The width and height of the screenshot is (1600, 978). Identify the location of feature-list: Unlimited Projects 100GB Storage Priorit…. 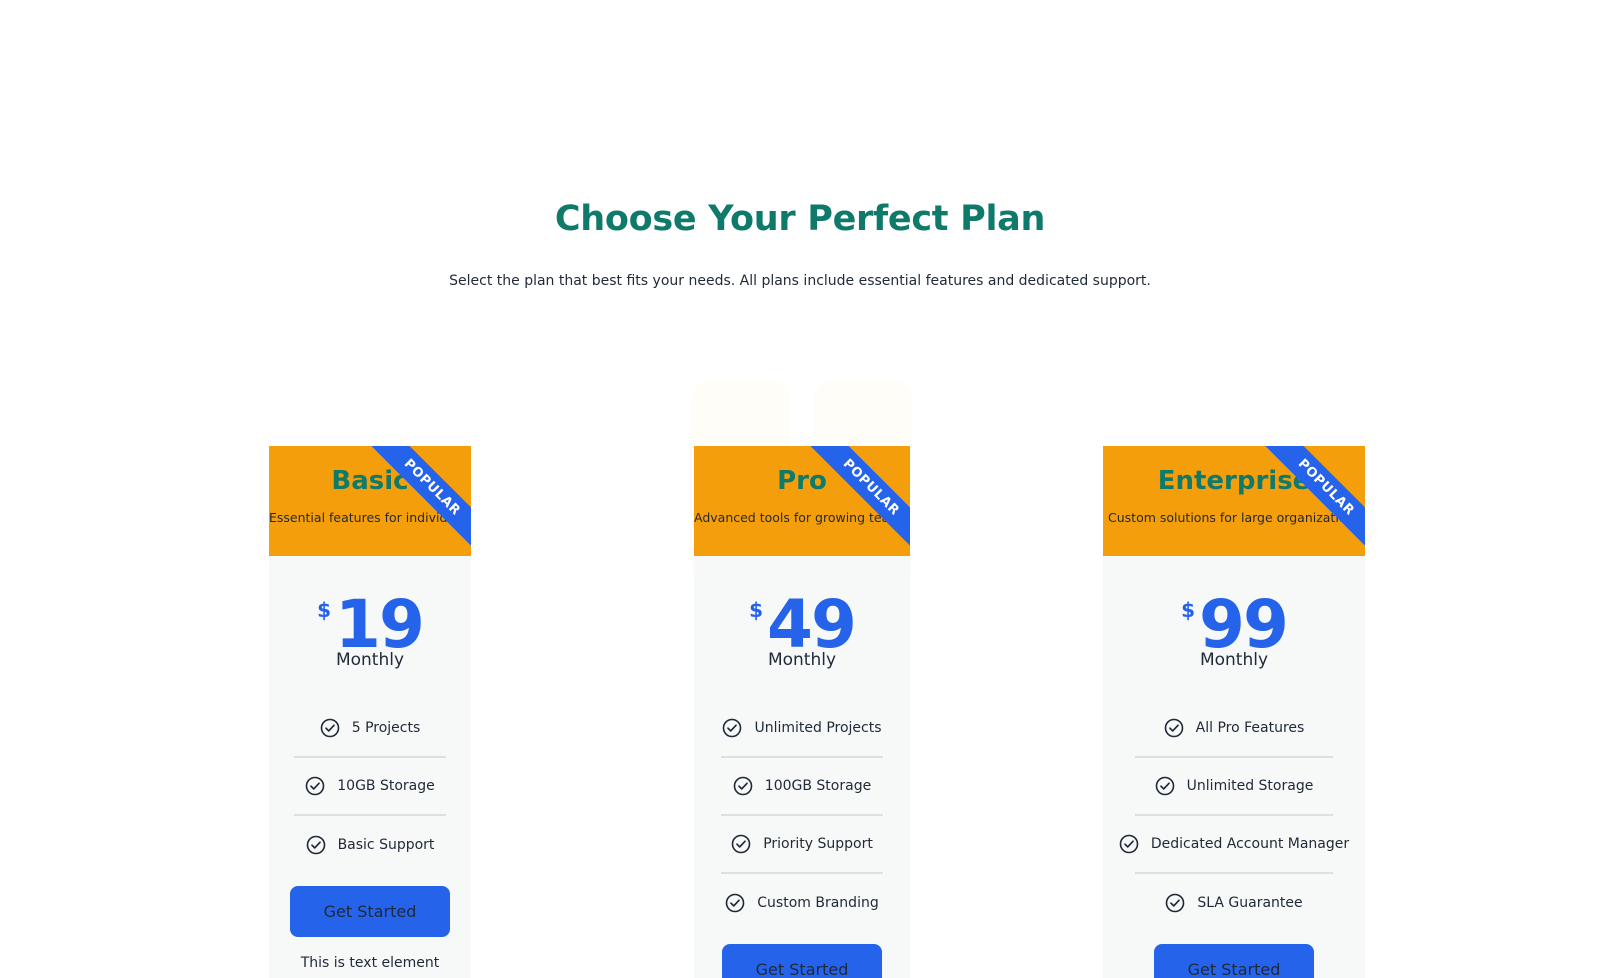
(802, 816).